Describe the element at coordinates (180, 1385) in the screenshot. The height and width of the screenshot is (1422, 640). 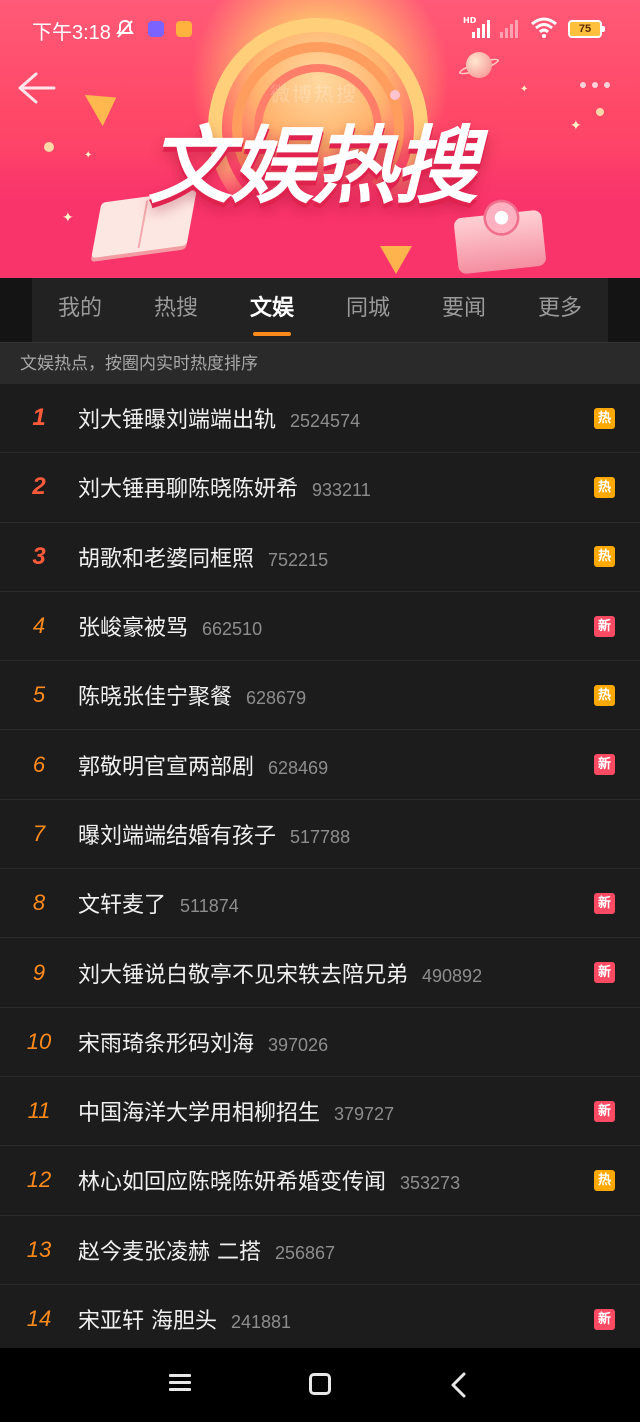
I see `menu-icon` at that location.